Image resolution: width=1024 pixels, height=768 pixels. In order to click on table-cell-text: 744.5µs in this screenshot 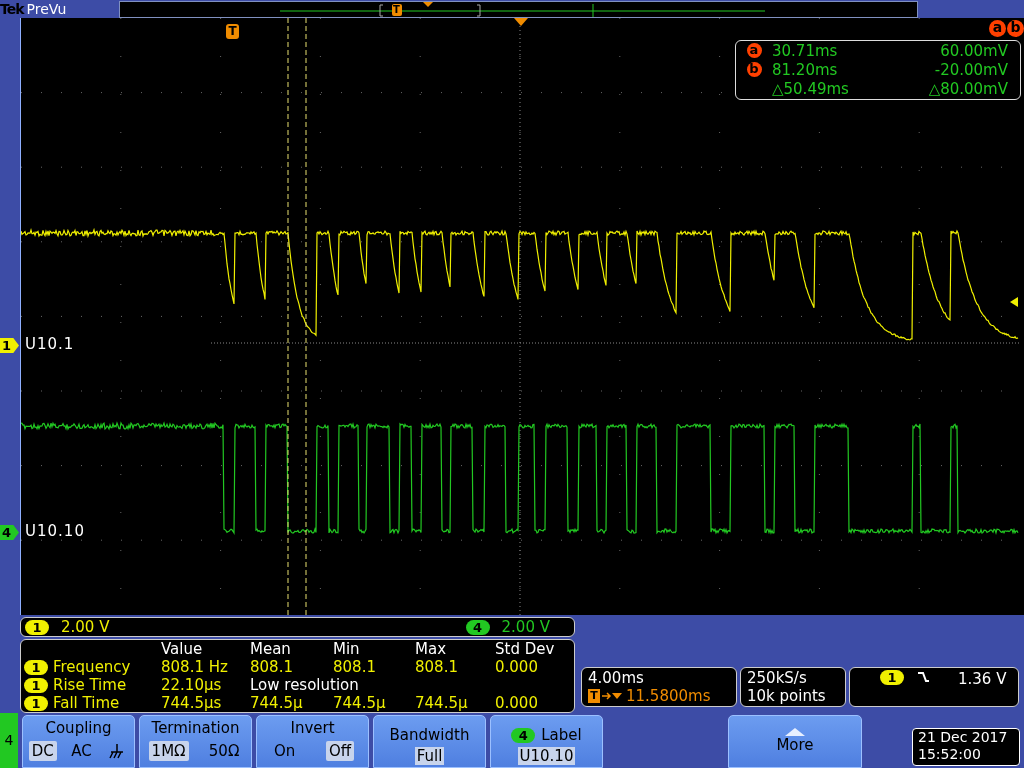, I will do `click(192, 703)`.